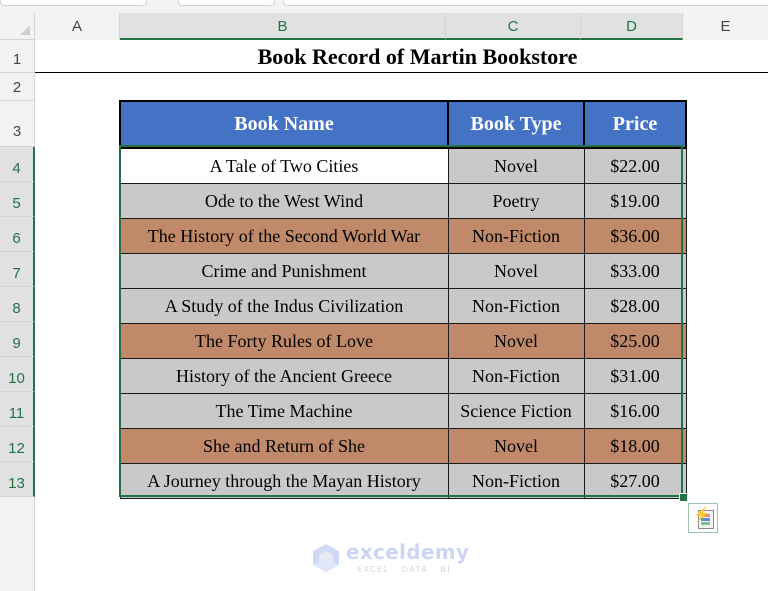 The image size is (768, 591). Describe the element at coordinates (283, 26) in the screenshot. I see `column-header-b: B` at that location.